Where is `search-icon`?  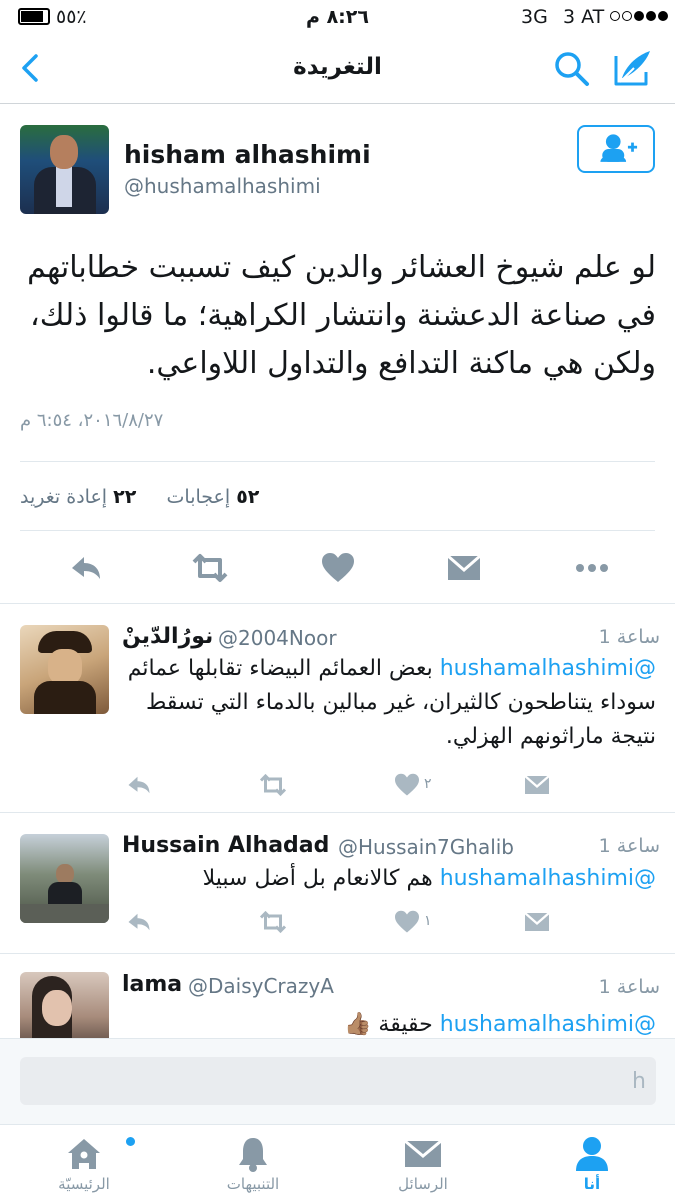
search-icon is located at coordinates (572, 69).